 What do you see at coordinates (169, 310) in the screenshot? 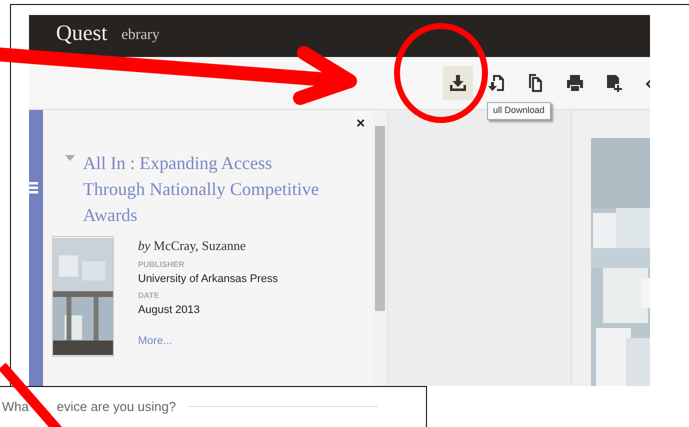
I see `field-value: August 2013` at bounding box center [169, 310].